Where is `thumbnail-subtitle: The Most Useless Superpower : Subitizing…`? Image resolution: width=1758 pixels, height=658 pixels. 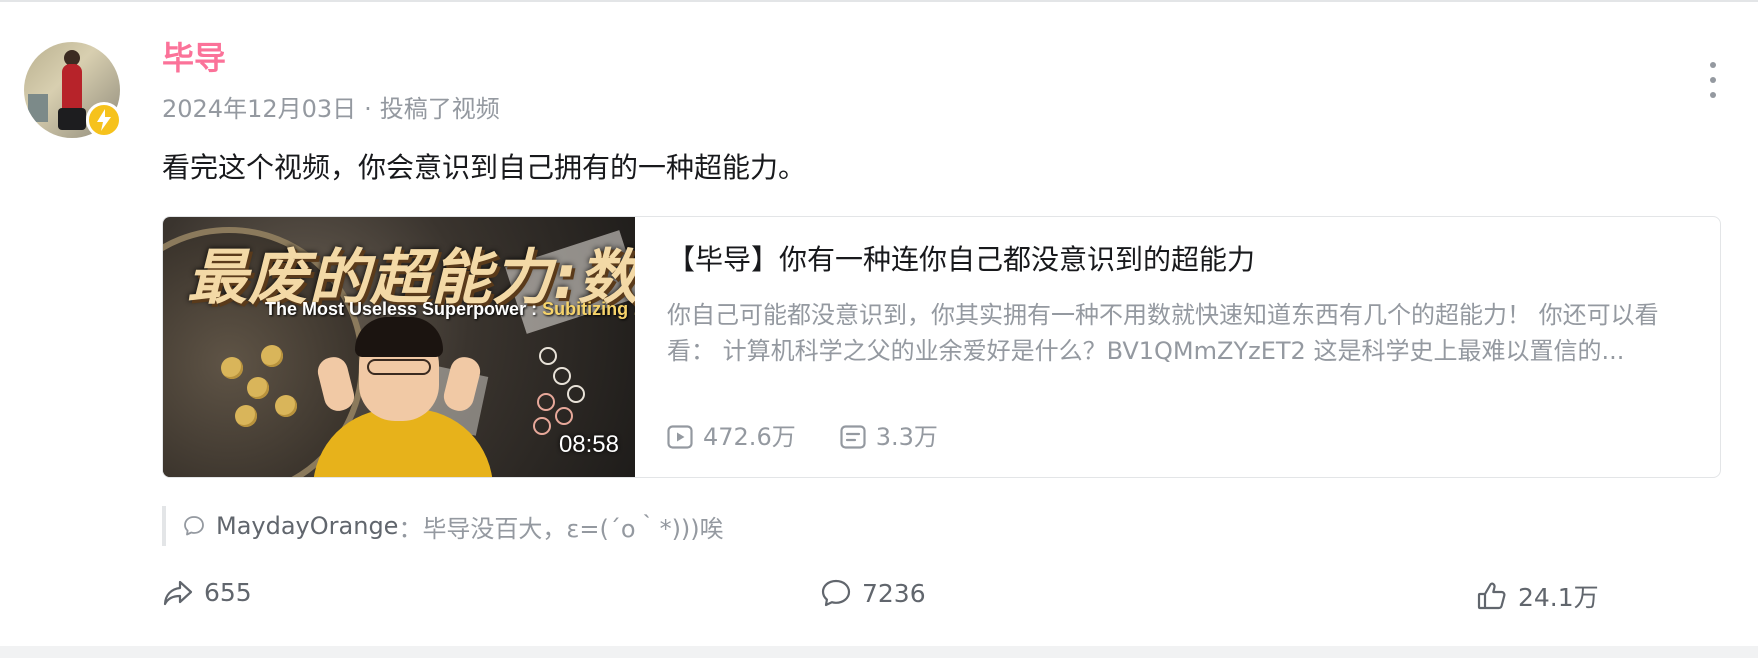
thumbnail-subtitle: The Most Useless Superpower : Subitizing… is located at coordinates (450, 309).